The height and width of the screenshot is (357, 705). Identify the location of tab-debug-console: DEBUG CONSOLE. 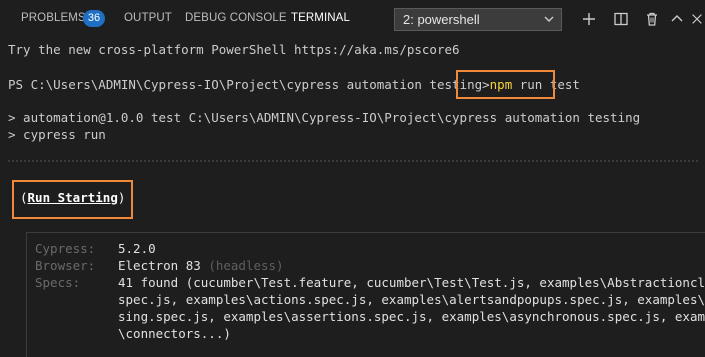
(236, 18).